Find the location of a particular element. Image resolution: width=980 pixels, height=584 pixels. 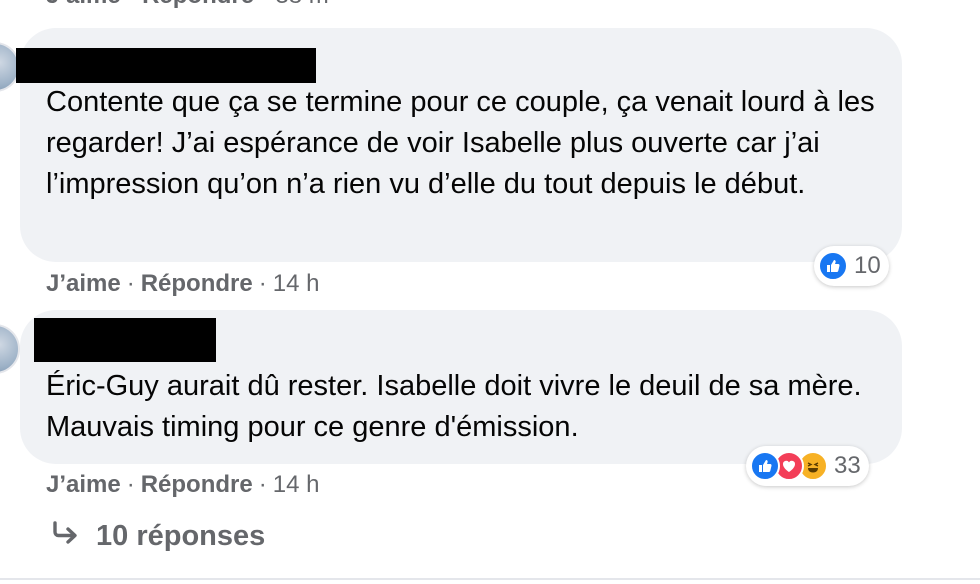

previous-comment-actions: J’aime · Répondre · 38 m is located at coordinates (187, 5).